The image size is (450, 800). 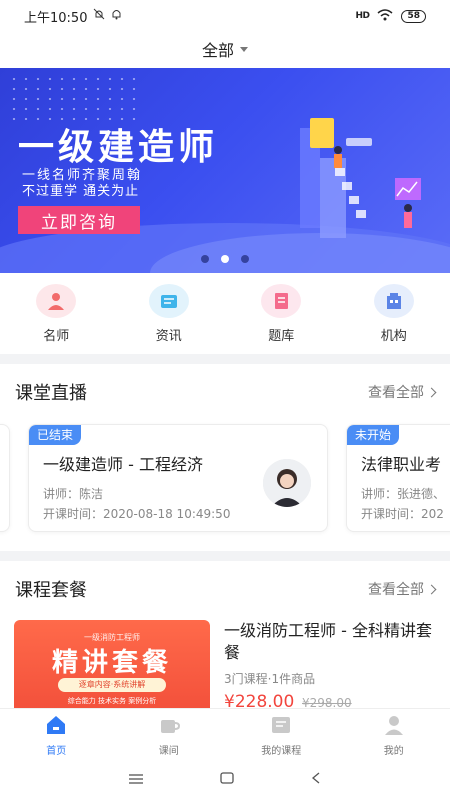 What do you see at coordinates (398, 478) in the screenshot?
I see `live-card: 未开始 法律职业考 讲师：张进德、 开课时间：202` at bounding box center [398, 478].